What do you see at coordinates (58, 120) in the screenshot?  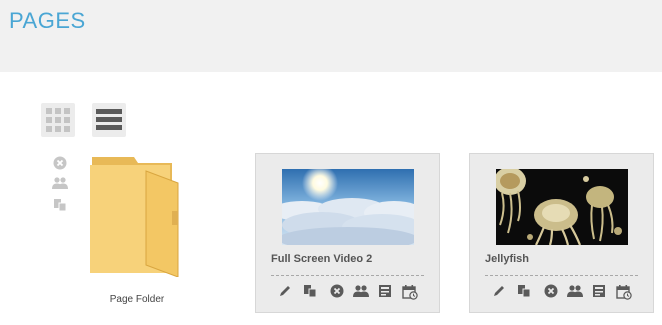 I see `grid-view-button` at bounding box center [58, 120].